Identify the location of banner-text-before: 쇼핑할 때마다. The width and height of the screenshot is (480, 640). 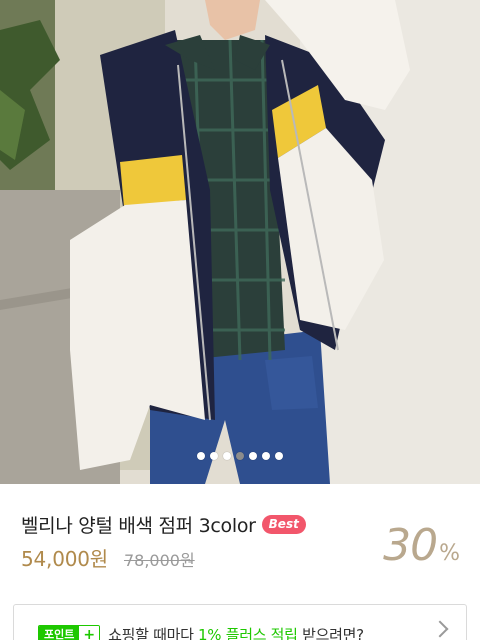
(153, 633).